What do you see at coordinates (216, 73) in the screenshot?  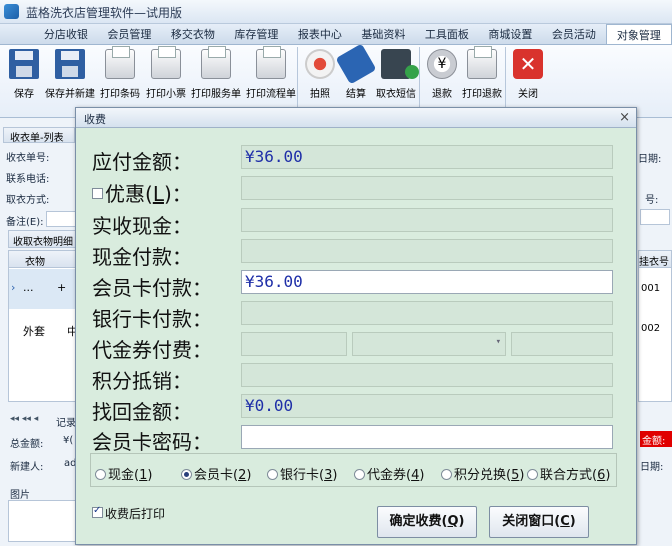 I see `print-service-order-button: 打印服务单` at bounding box center [216, 73].